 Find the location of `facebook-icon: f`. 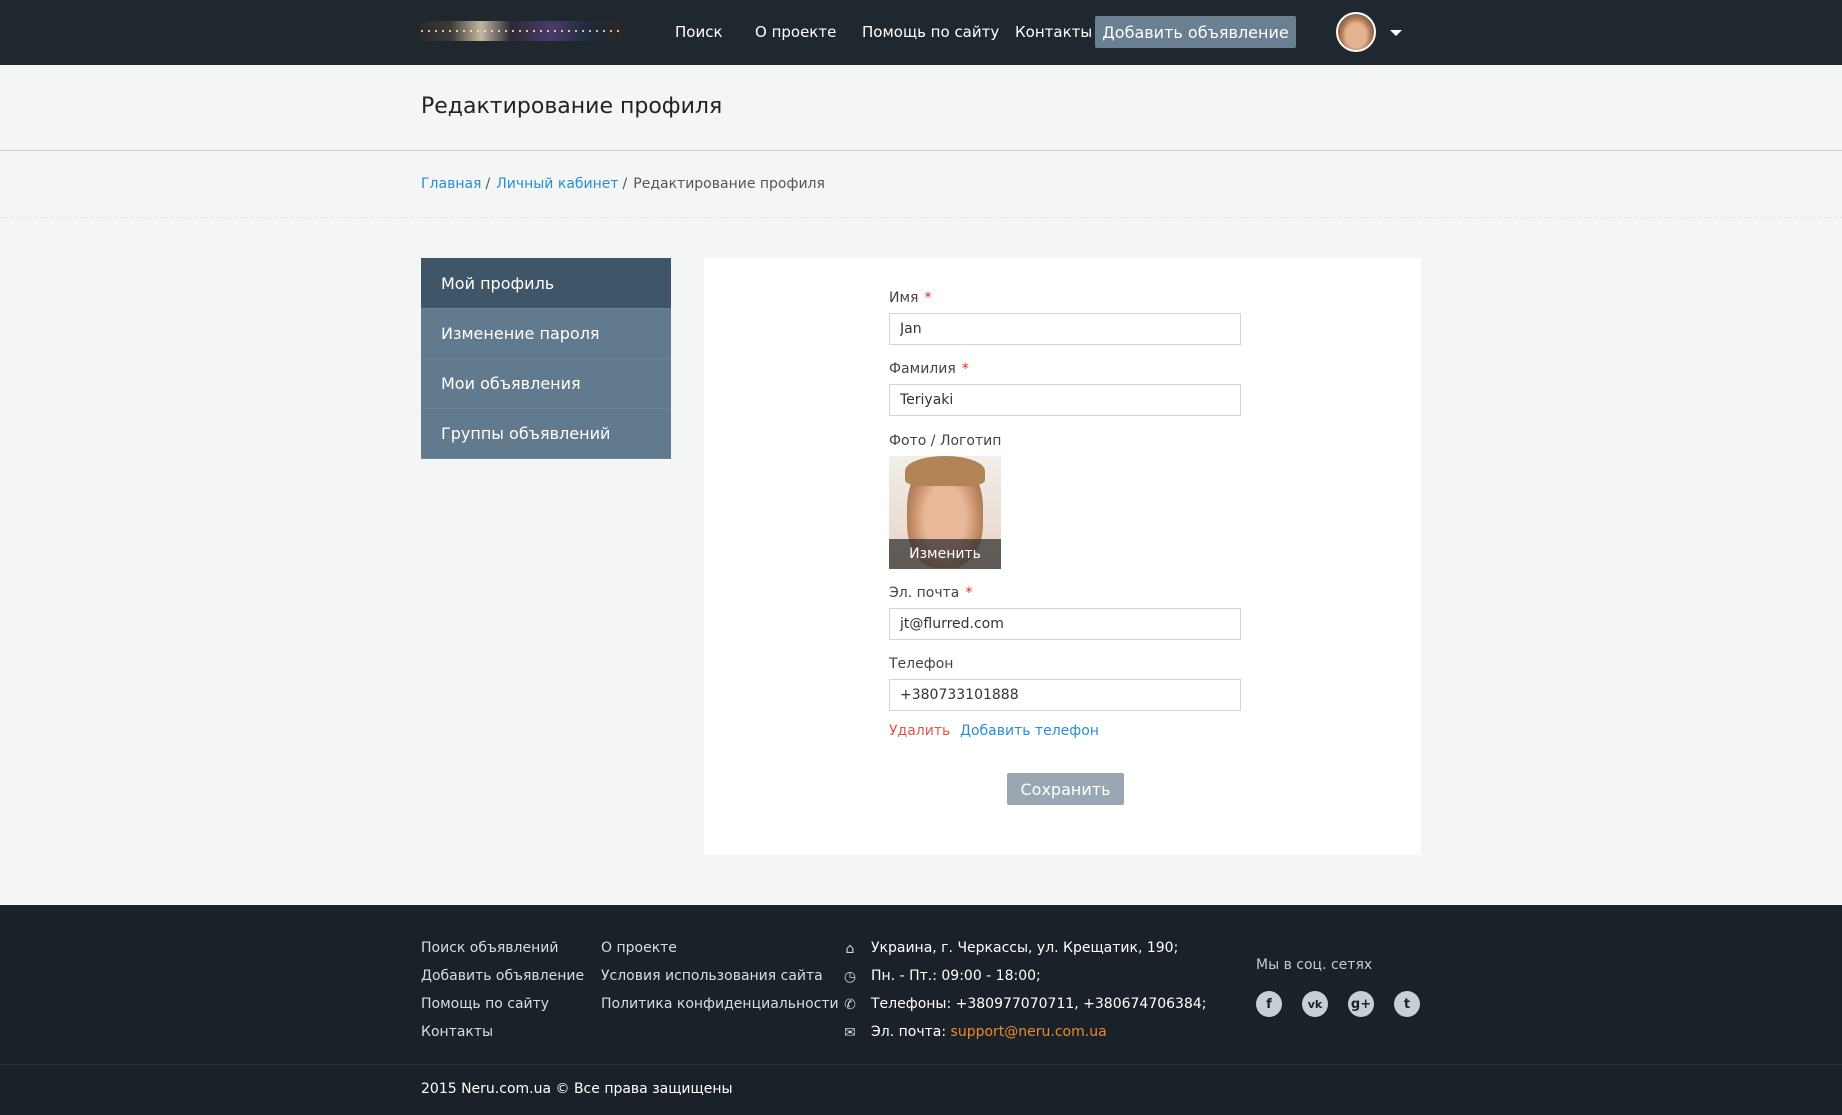

facebook-icon: f is located at coordinates (1269, 1004).